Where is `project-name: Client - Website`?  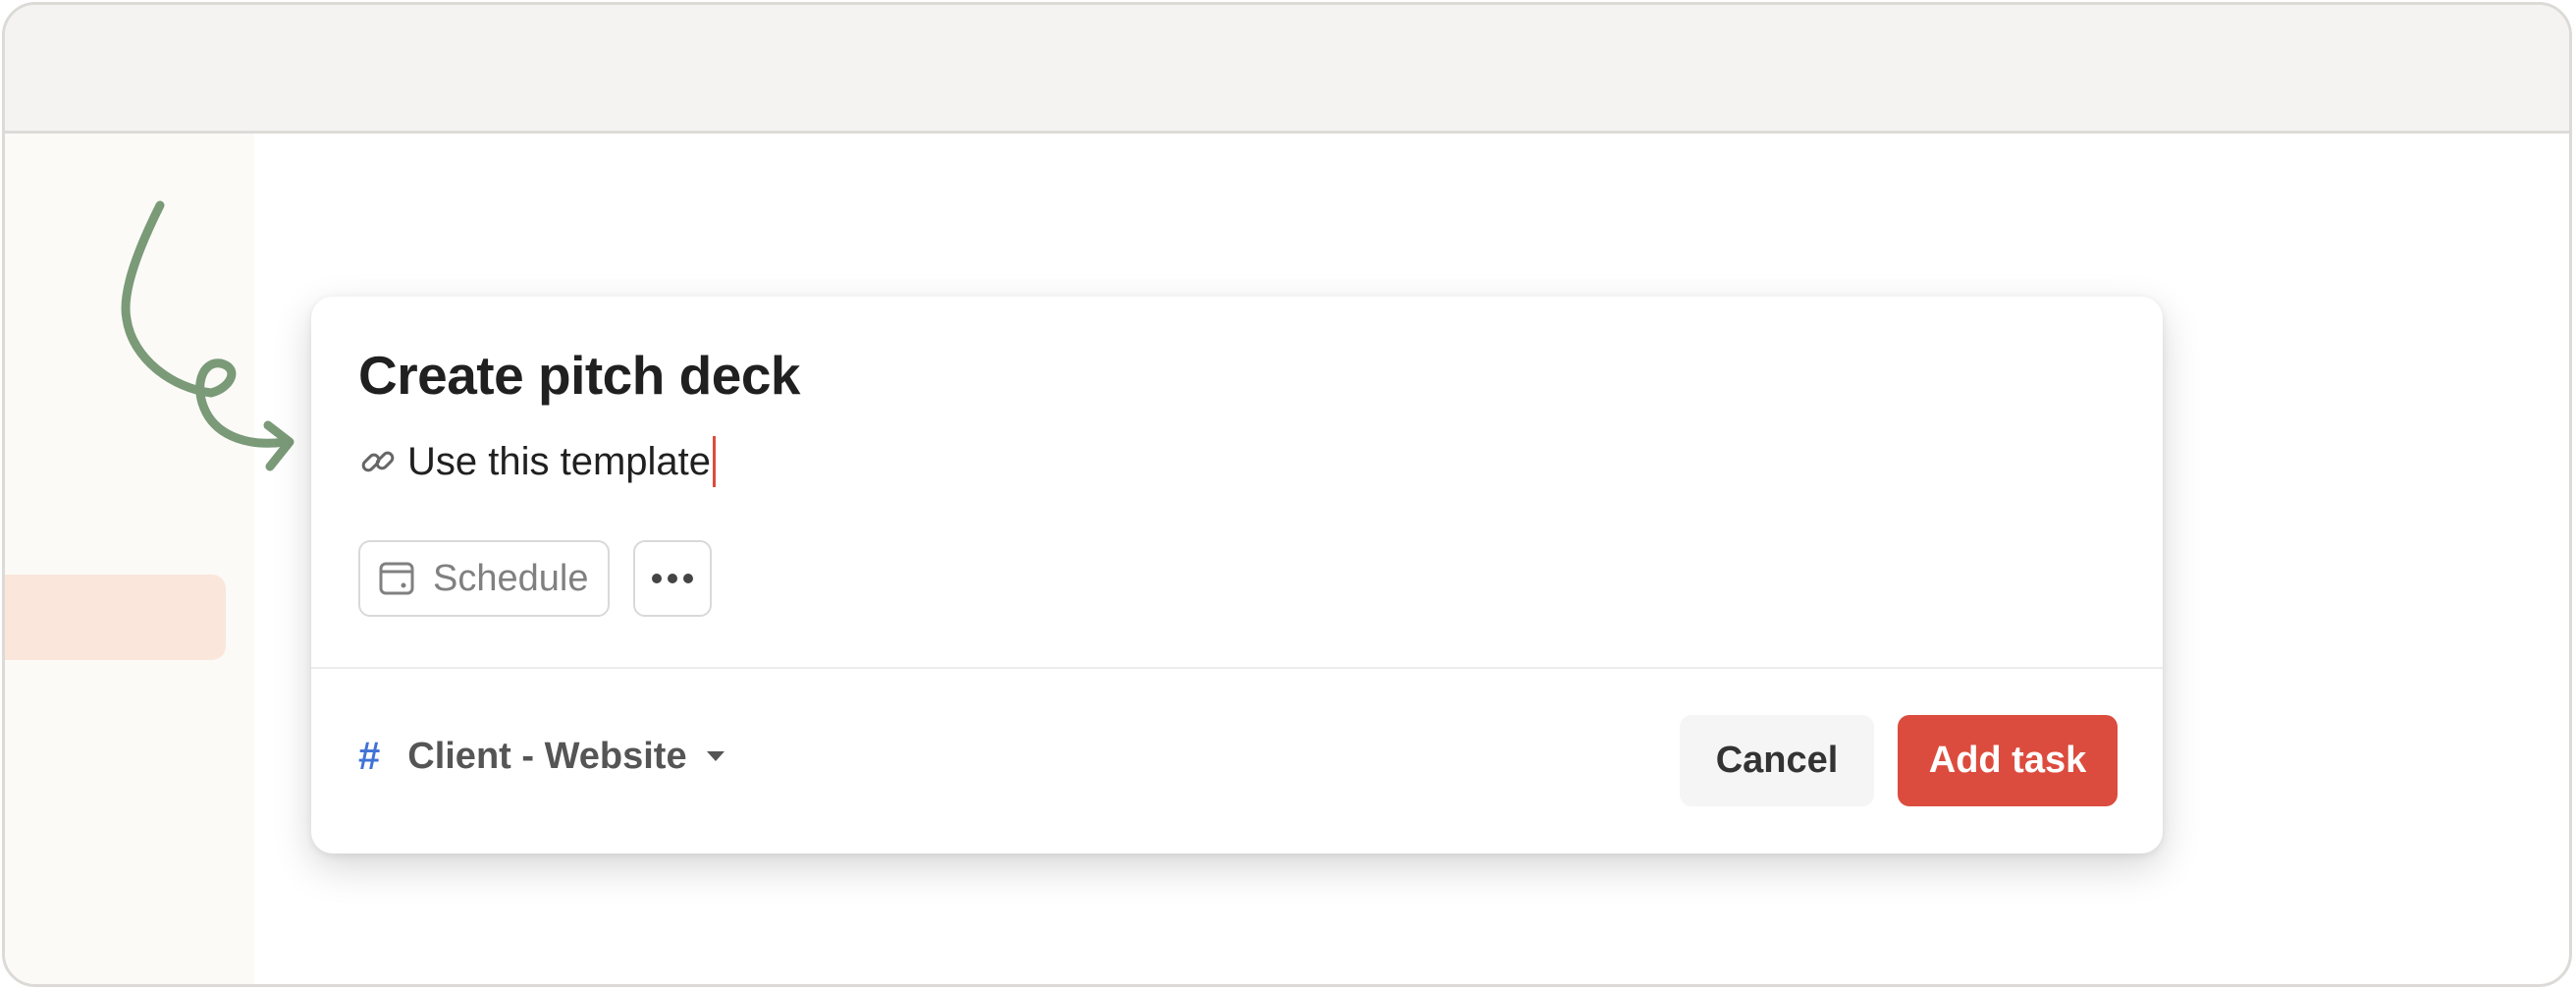 project-name: Client - Website is located at coordinates (547, 756).